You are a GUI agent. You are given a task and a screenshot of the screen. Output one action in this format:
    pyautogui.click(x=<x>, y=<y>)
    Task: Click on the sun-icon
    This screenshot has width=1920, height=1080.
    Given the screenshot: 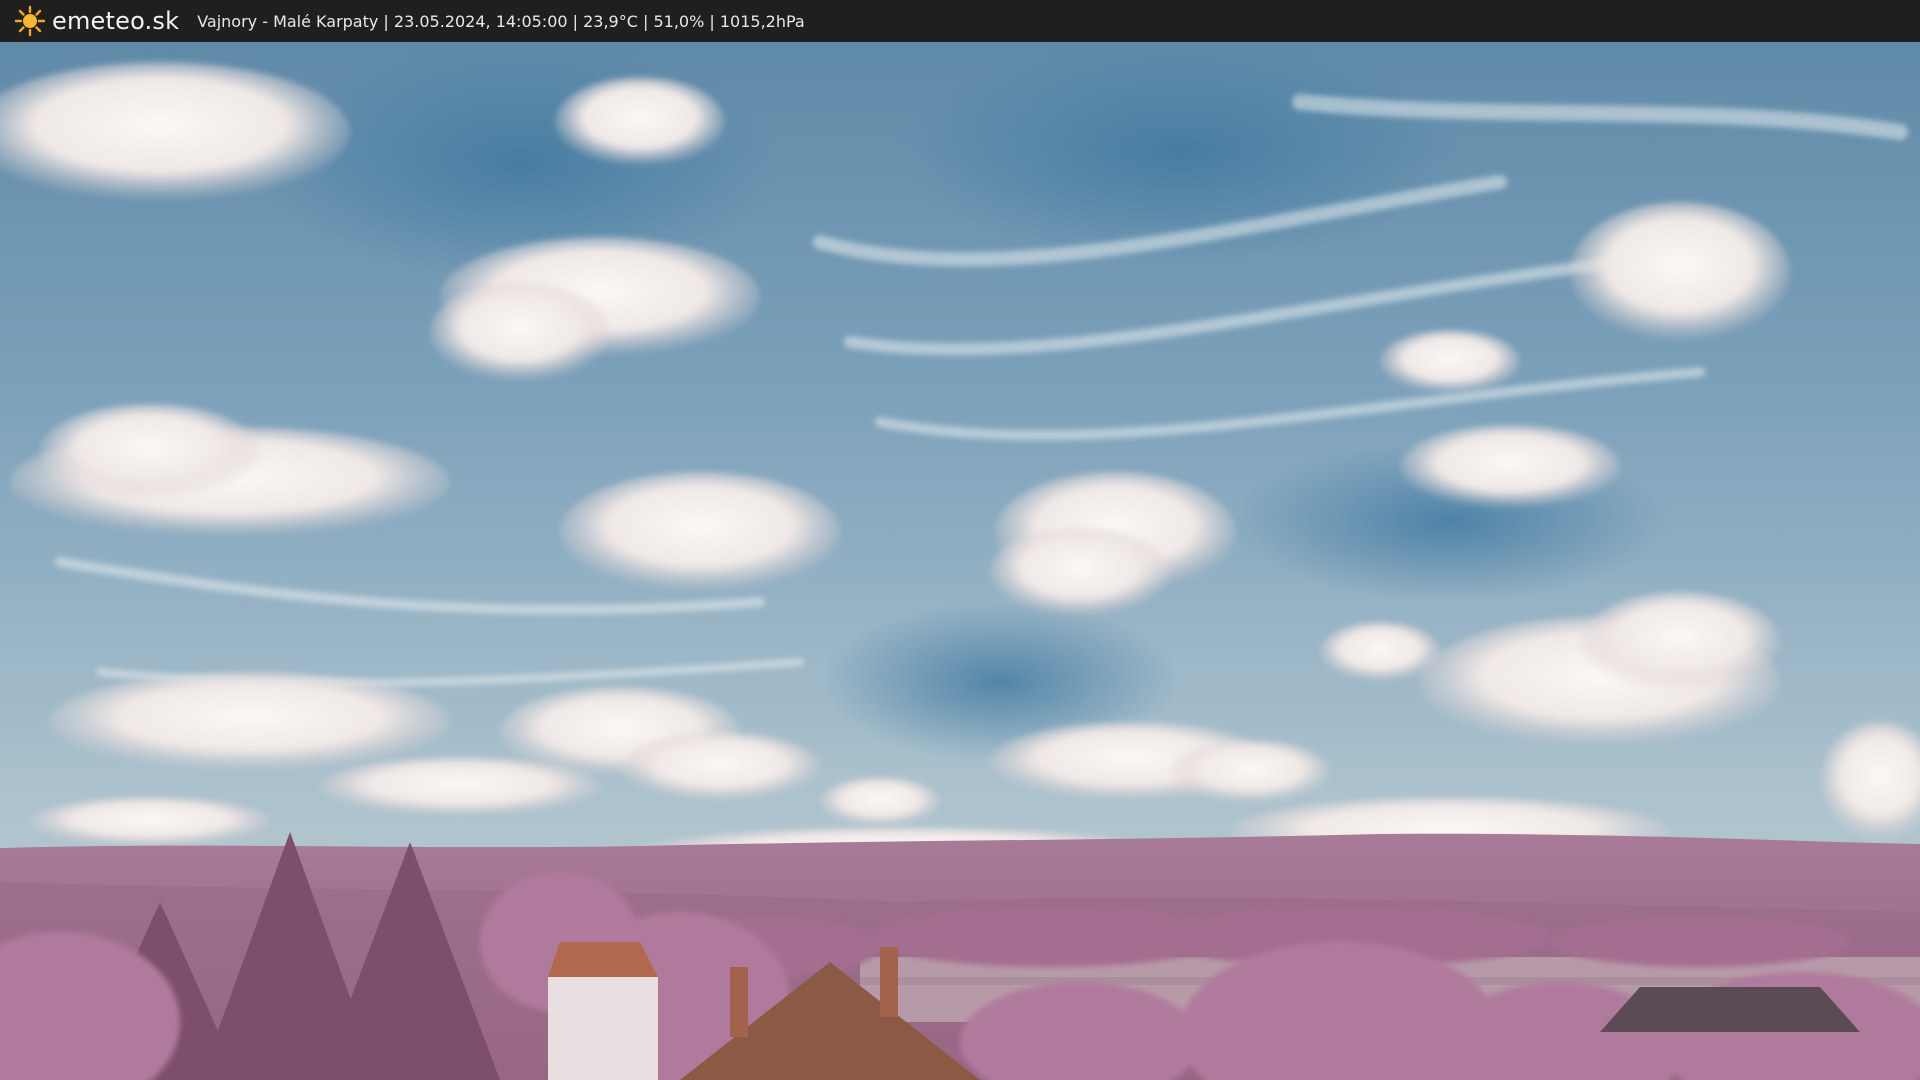 What is the action you would take?
    pyautogui.click(x=30, y=21)
    